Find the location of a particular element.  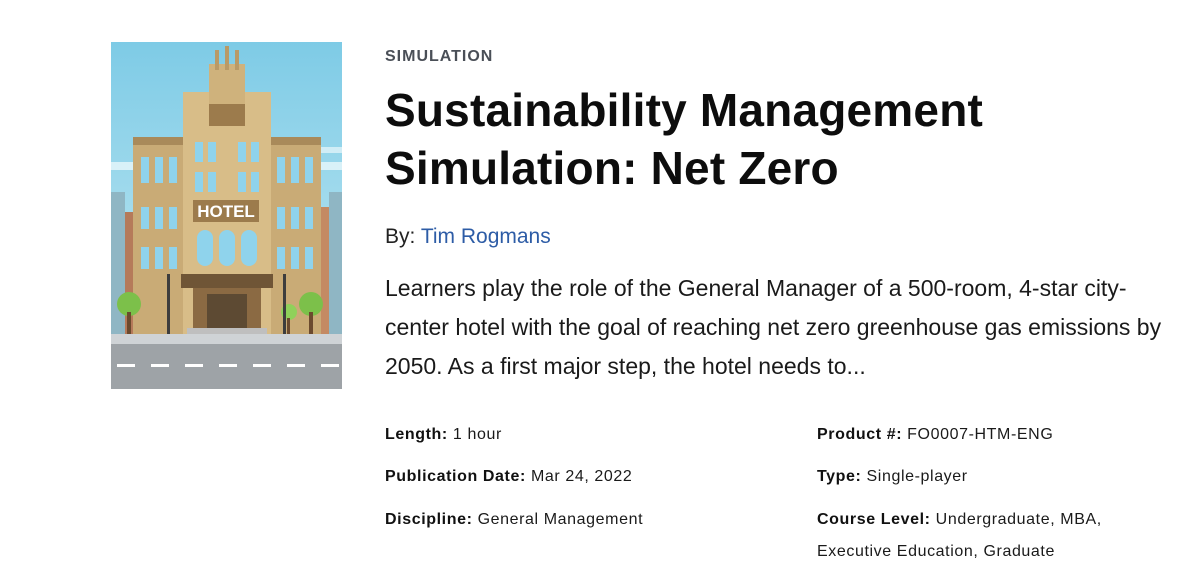

meta-type: Type: Single-player is located at coordinates (892, 477).